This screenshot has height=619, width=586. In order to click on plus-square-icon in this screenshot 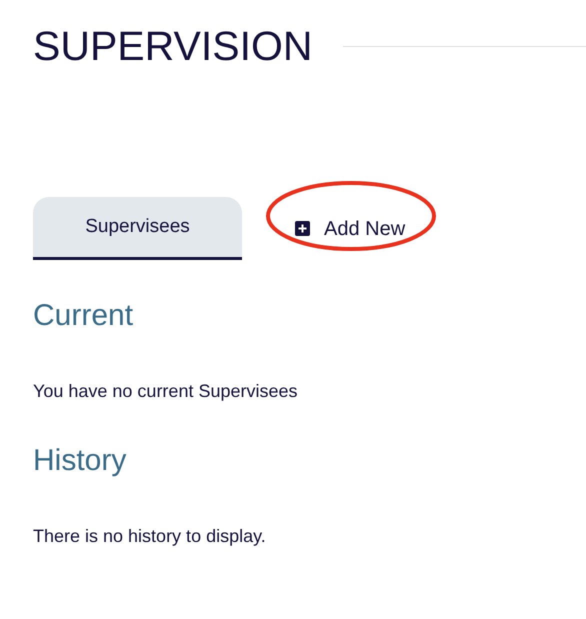, I will do `click(302, 228)`.